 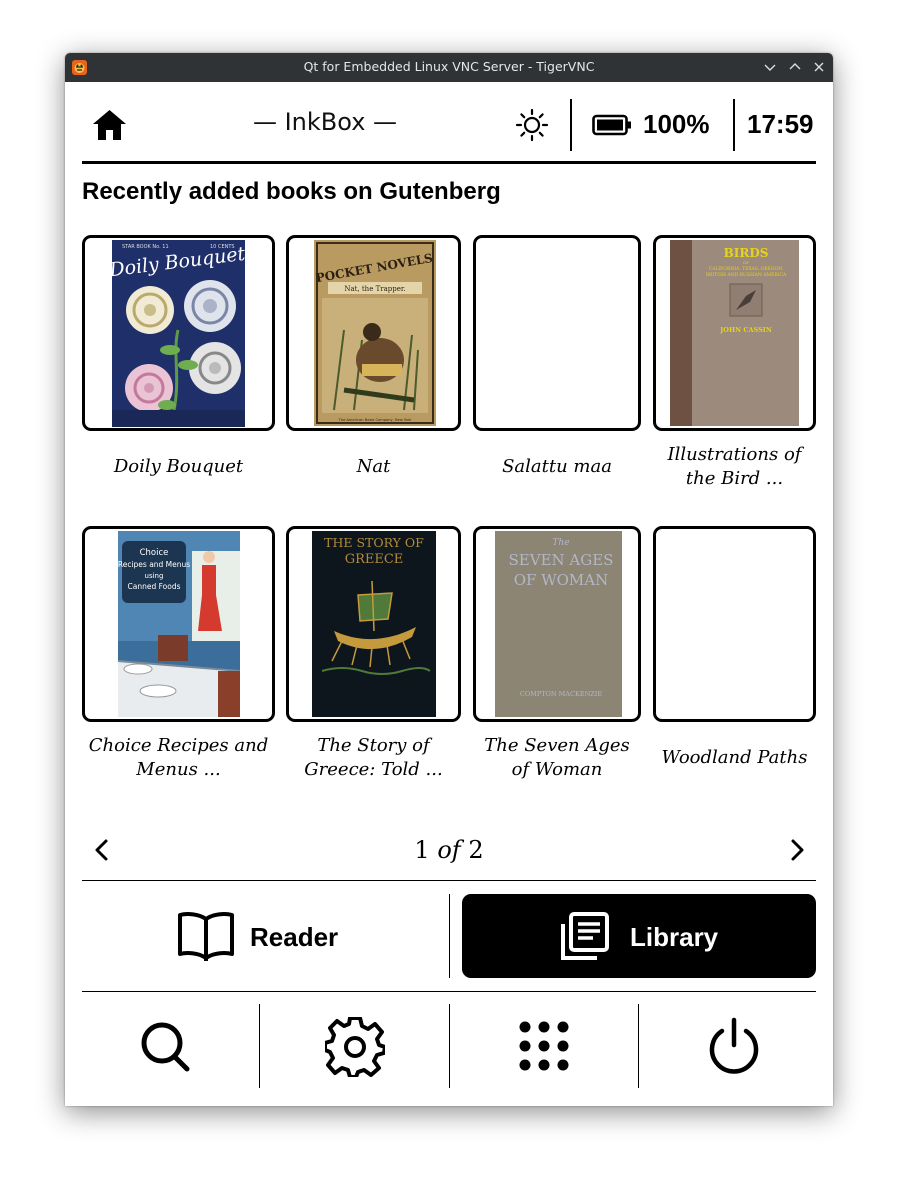 I want to click on close-icon, so click(x=819, y=67).